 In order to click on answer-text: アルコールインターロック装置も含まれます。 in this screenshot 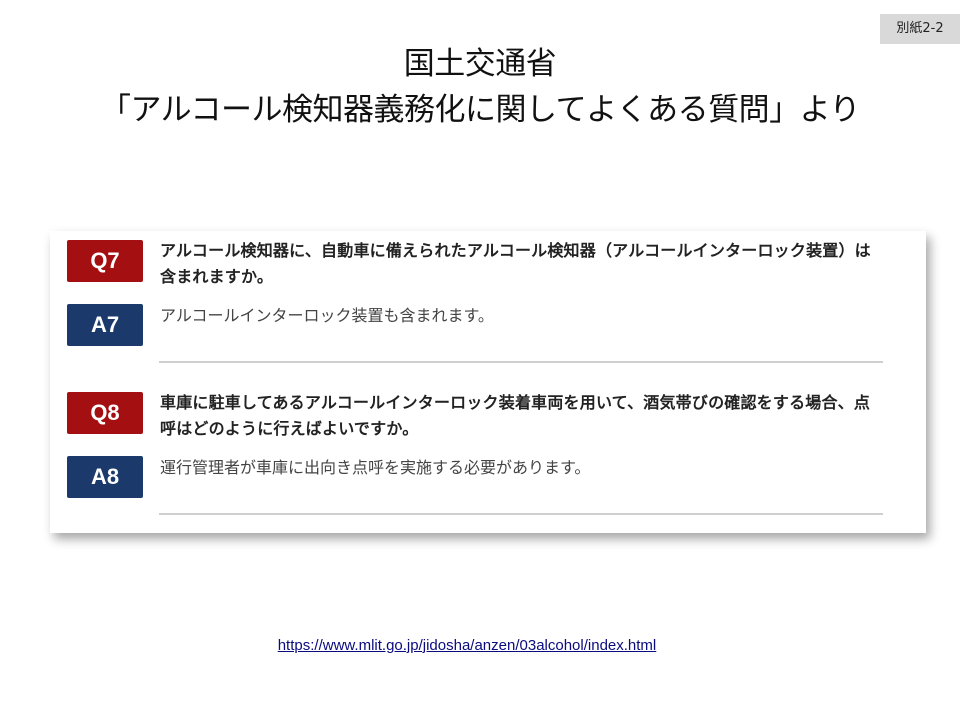, I will do `click(327, 315)`.